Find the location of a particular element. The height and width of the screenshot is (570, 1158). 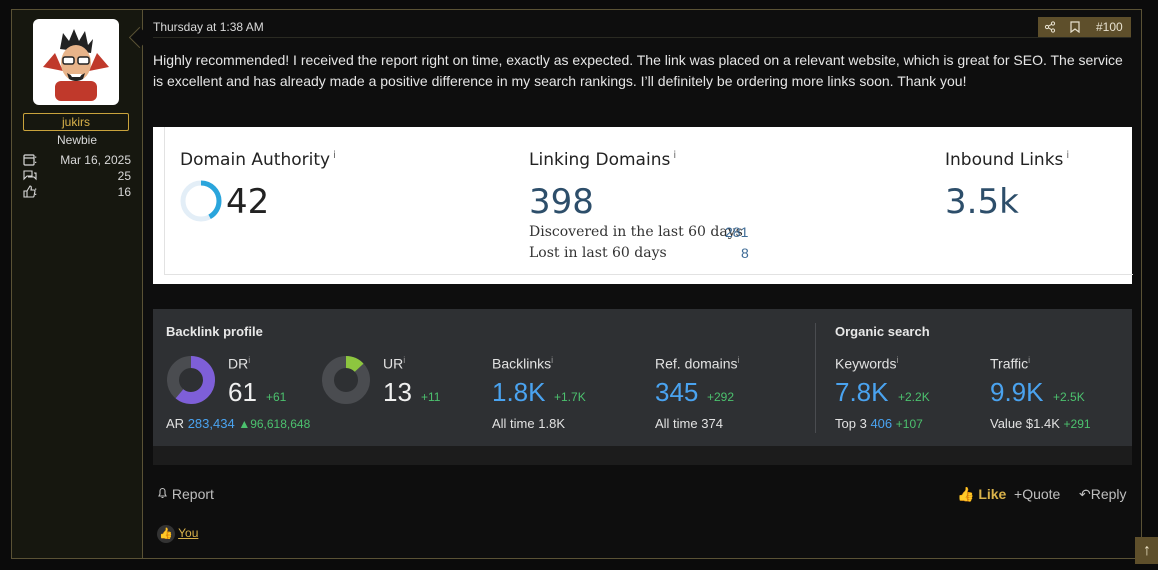

traffic-value: 9.9K is located at coordinates (1017, 392).